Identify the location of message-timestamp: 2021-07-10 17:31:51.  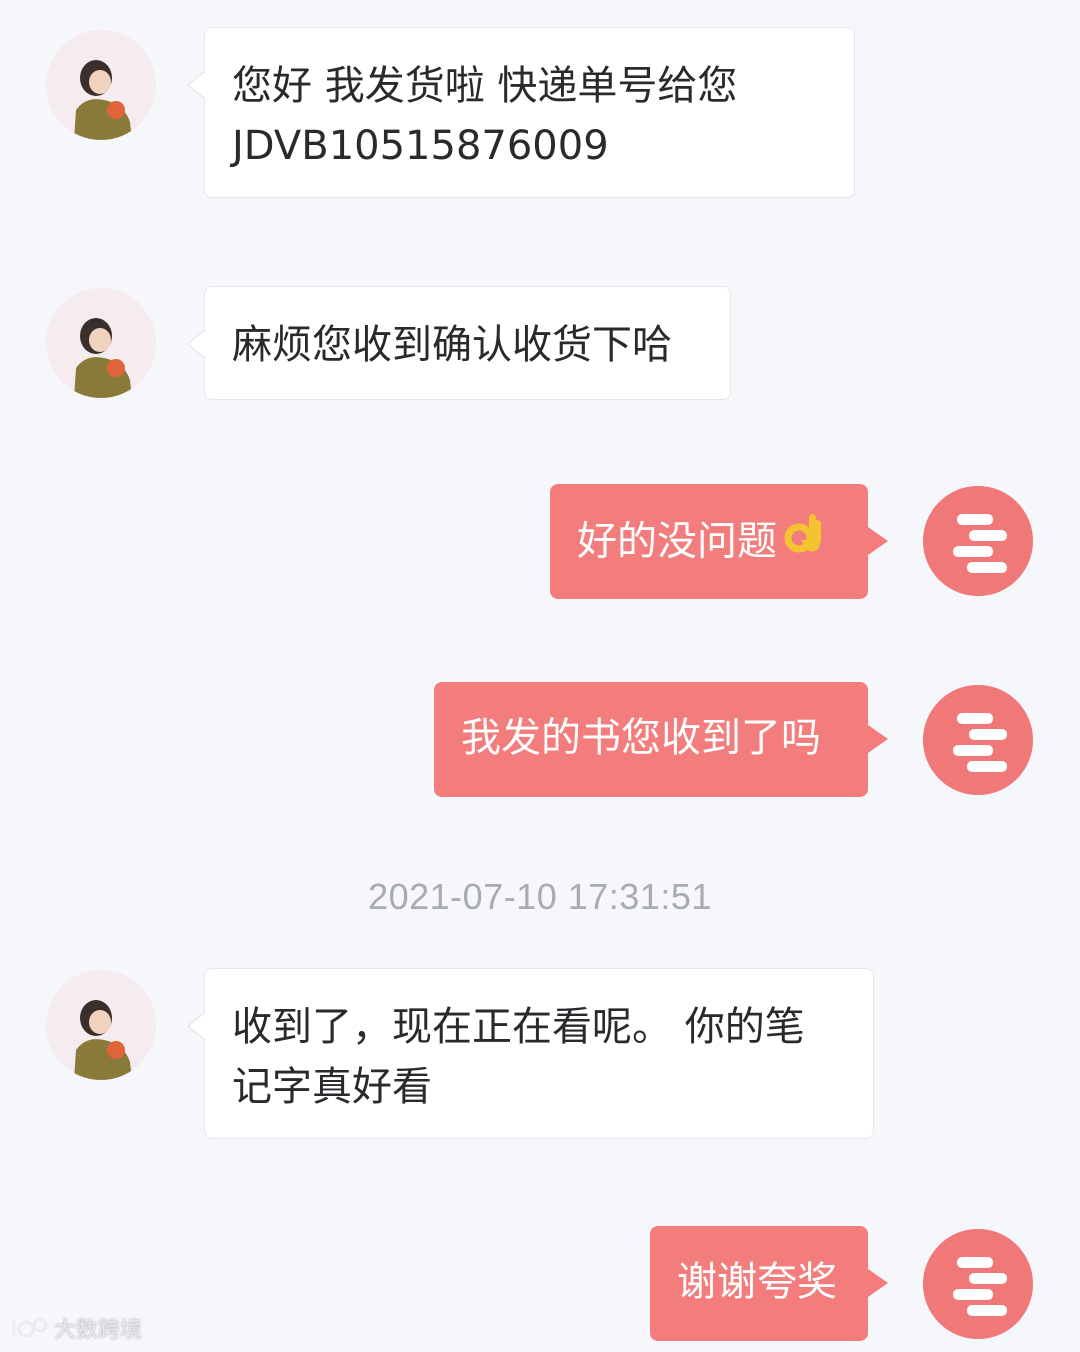
(540, 896).